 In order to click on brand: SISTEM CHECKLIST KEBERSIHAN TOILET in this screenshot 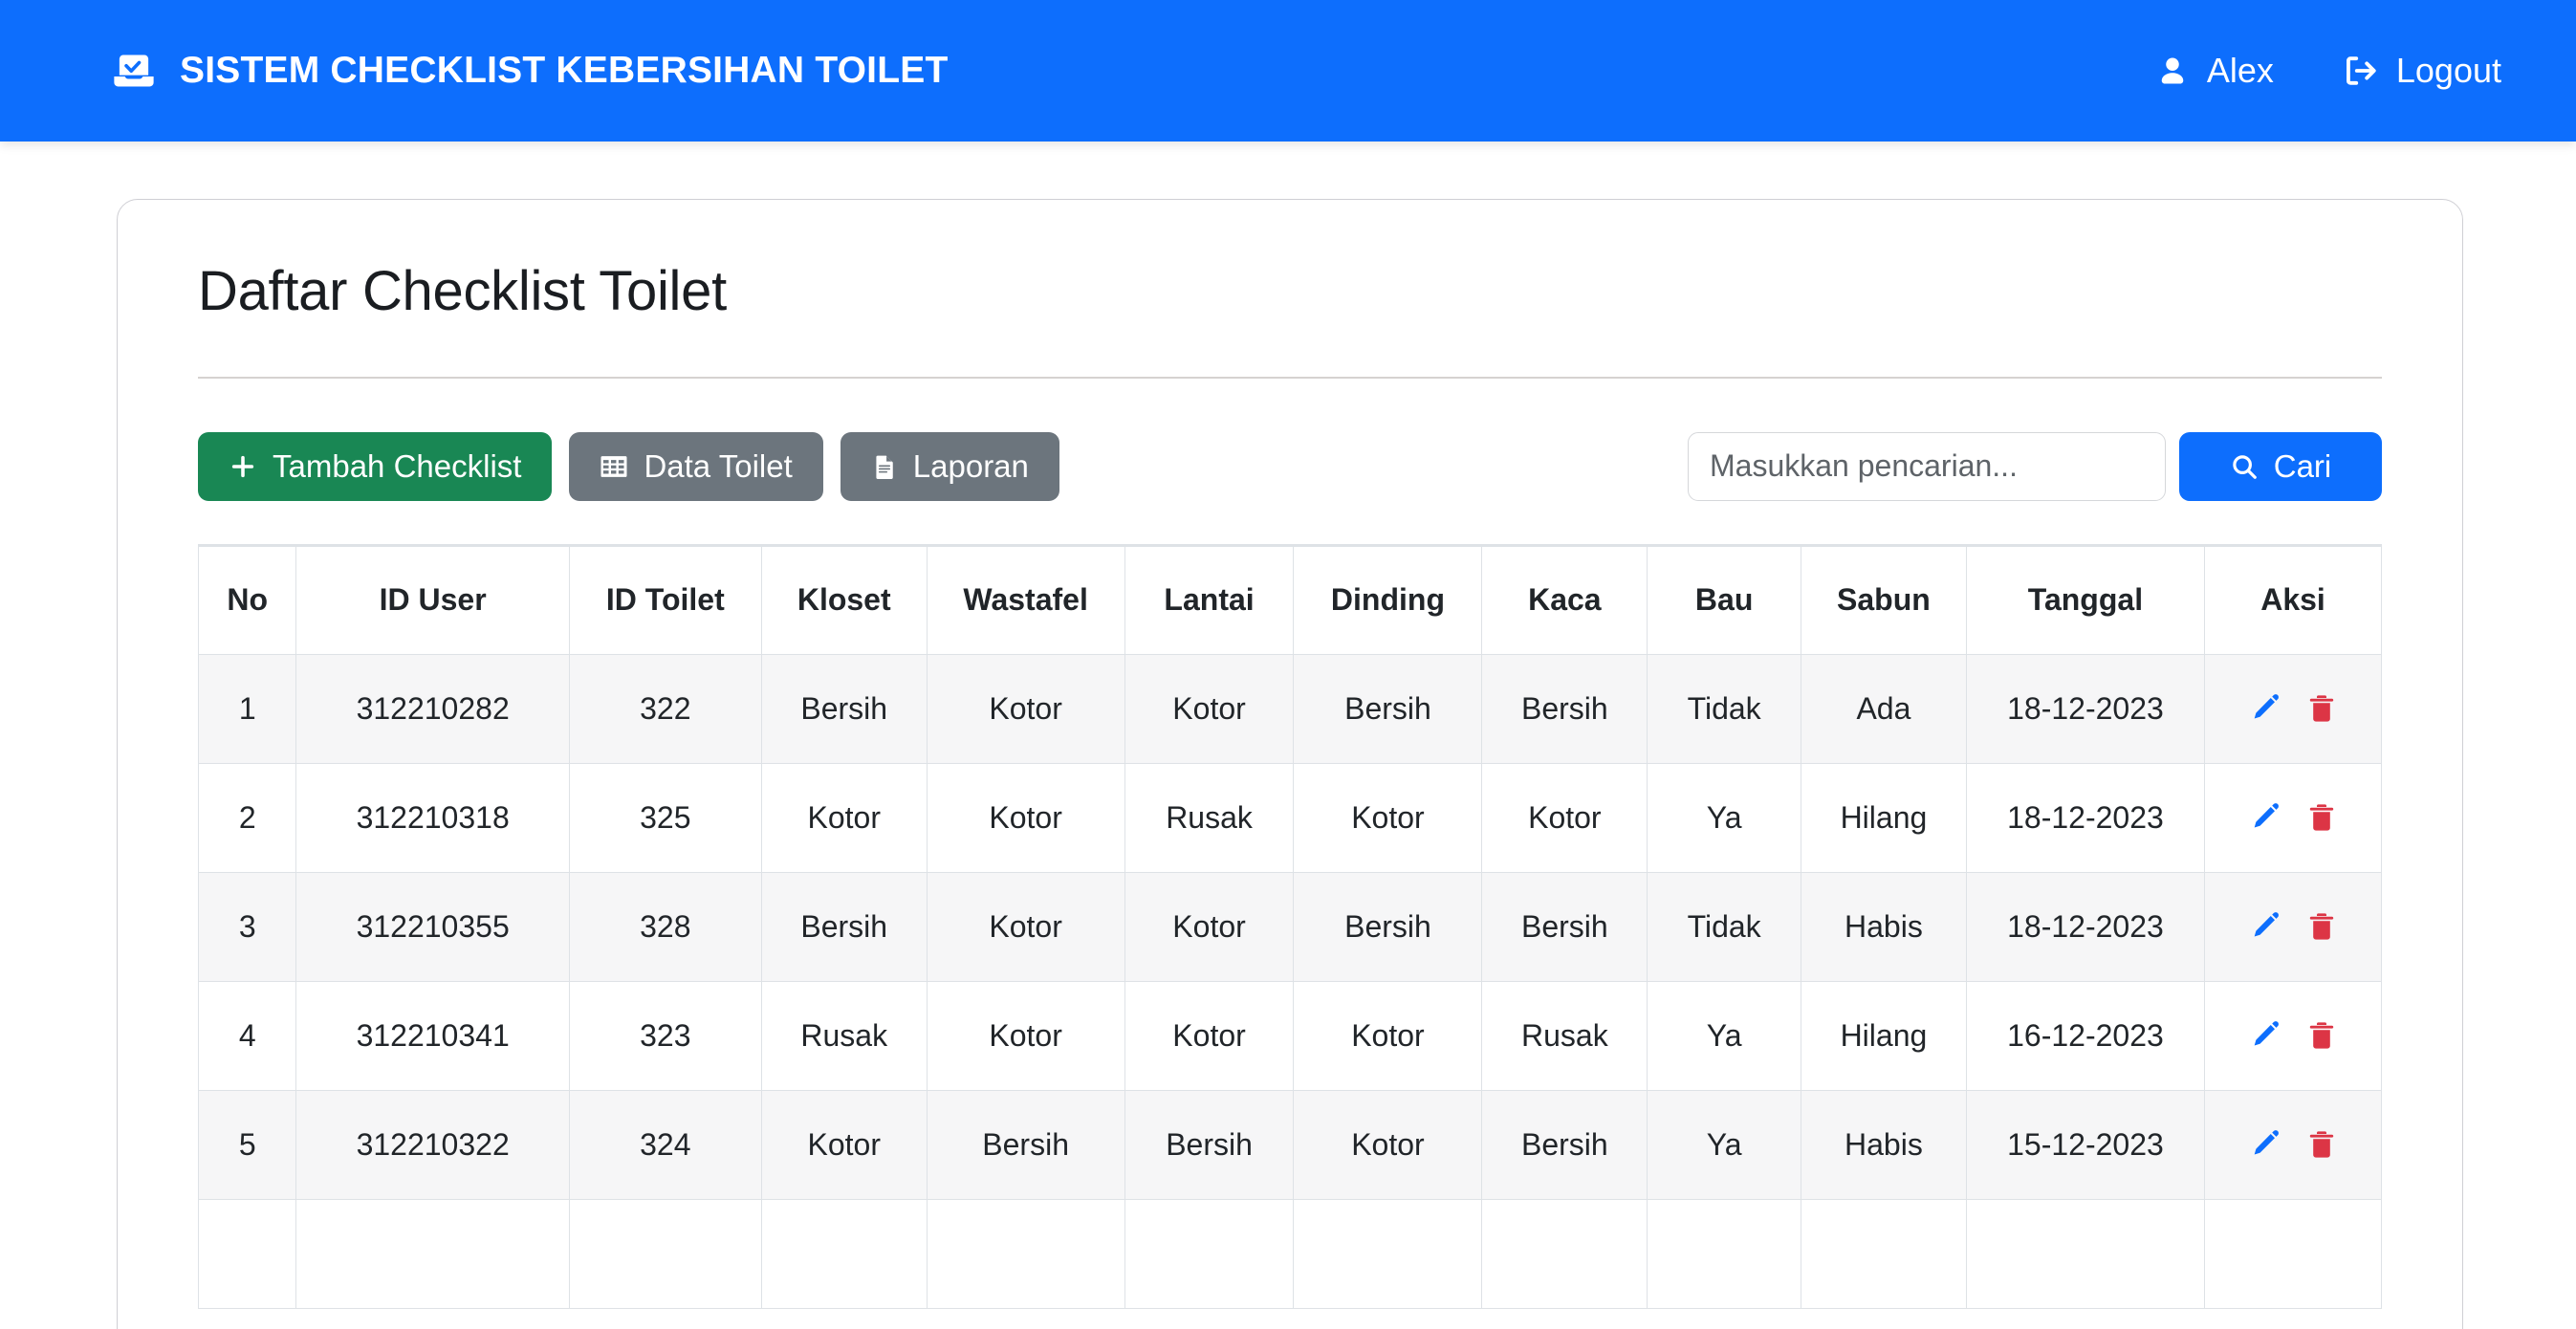, I will do `click(530, 71)`.